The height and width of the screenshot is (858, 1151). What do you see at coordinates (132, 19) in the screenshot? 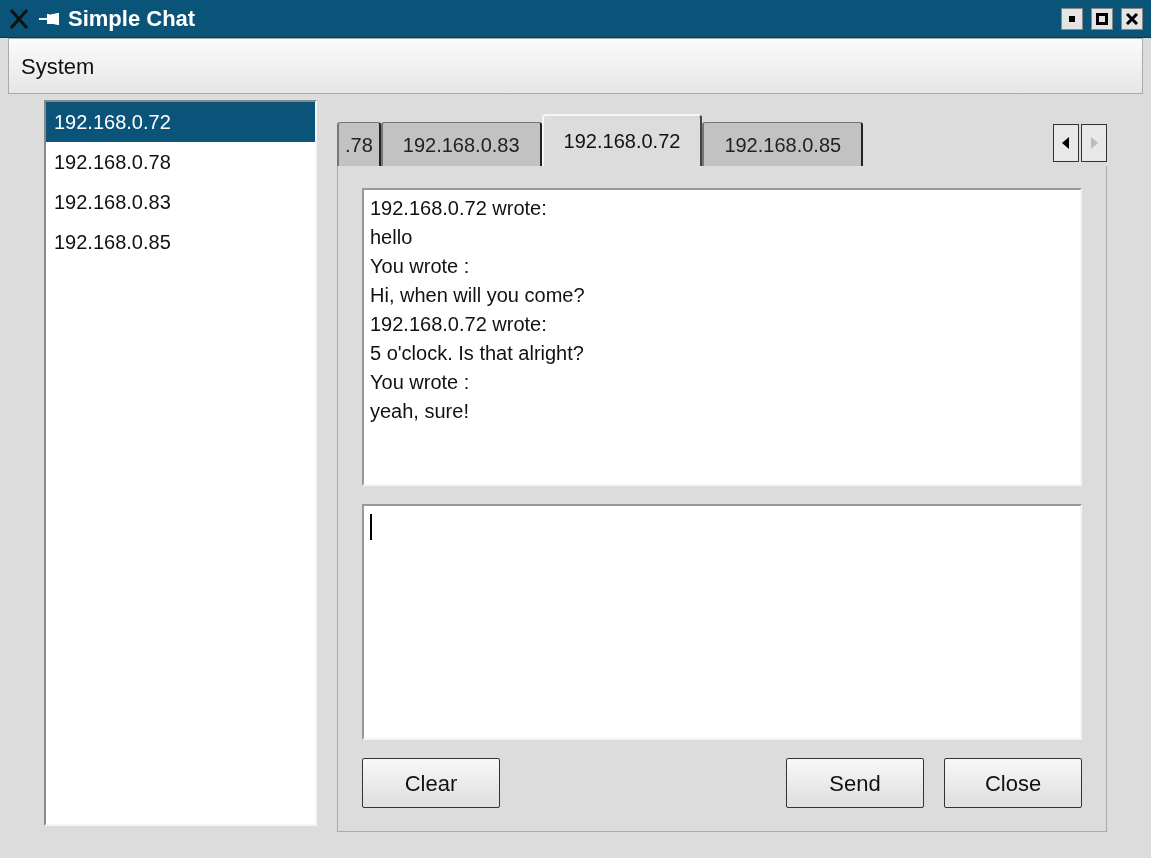
I see `window-title: Simple Chat` at bounding box center [132, 19].